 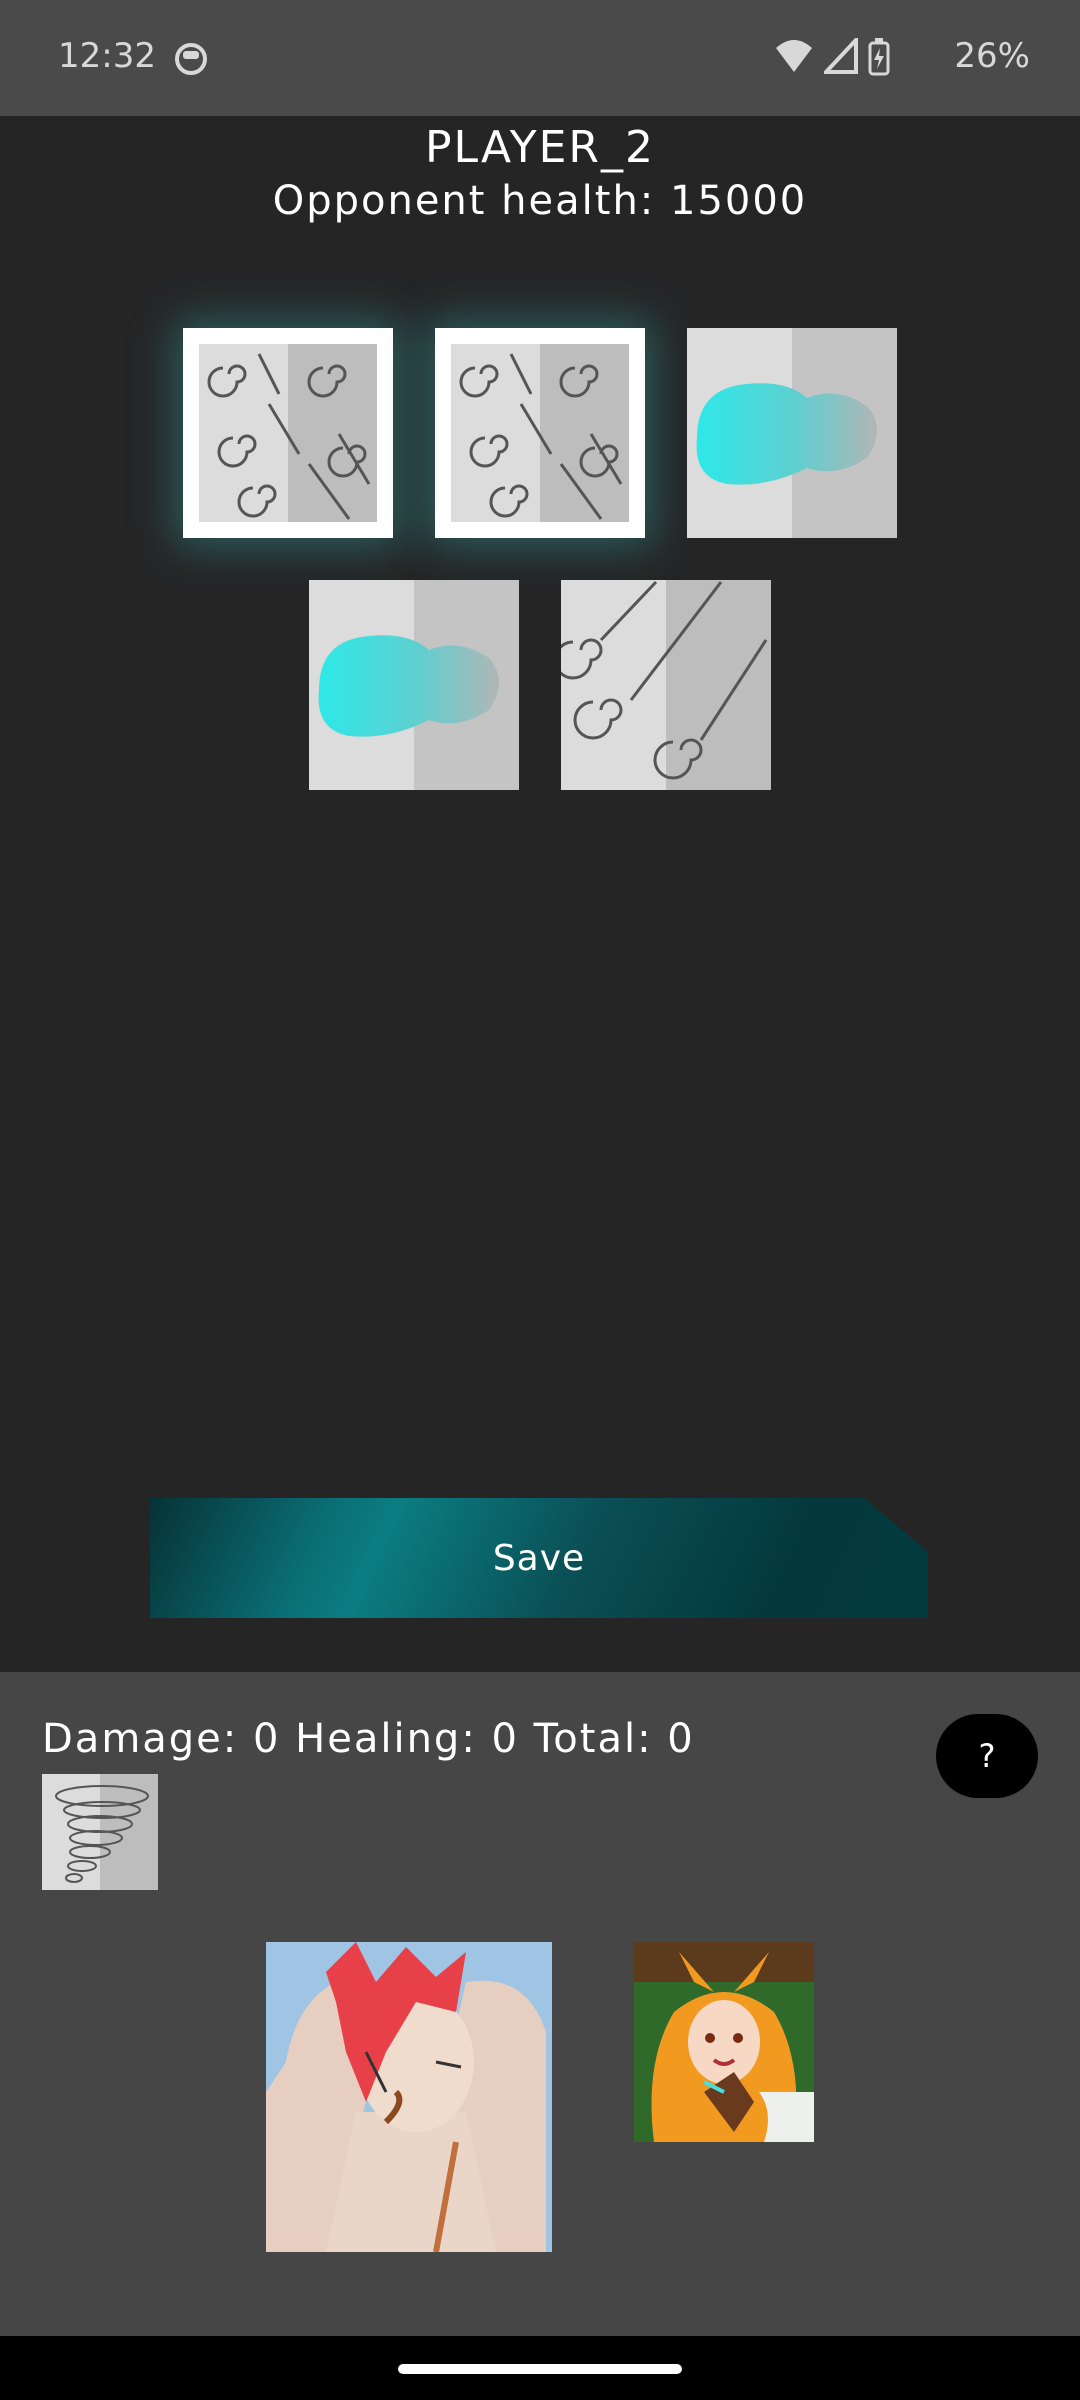 What do you see at coordinates (992, 56) in the screenshot?
I see `battery-percentage: 26%` at bounding box center [992, 56].